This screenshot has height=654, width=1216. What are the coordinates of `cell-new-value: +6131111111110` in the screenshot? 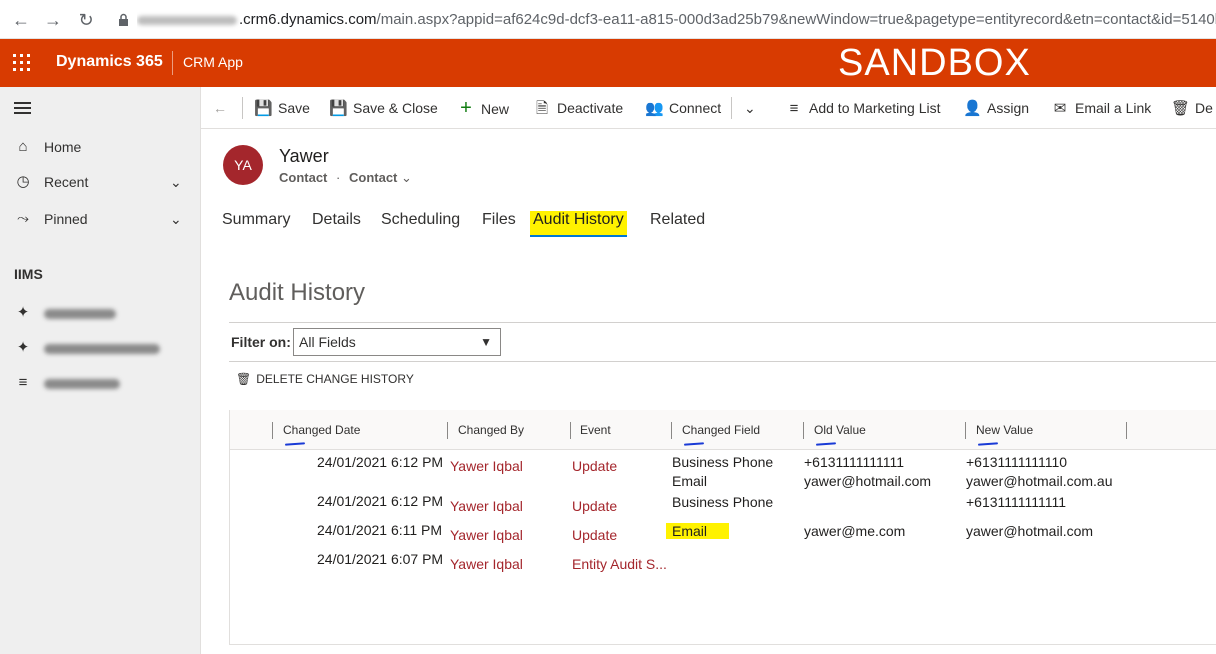 It's located at (1017, 462).